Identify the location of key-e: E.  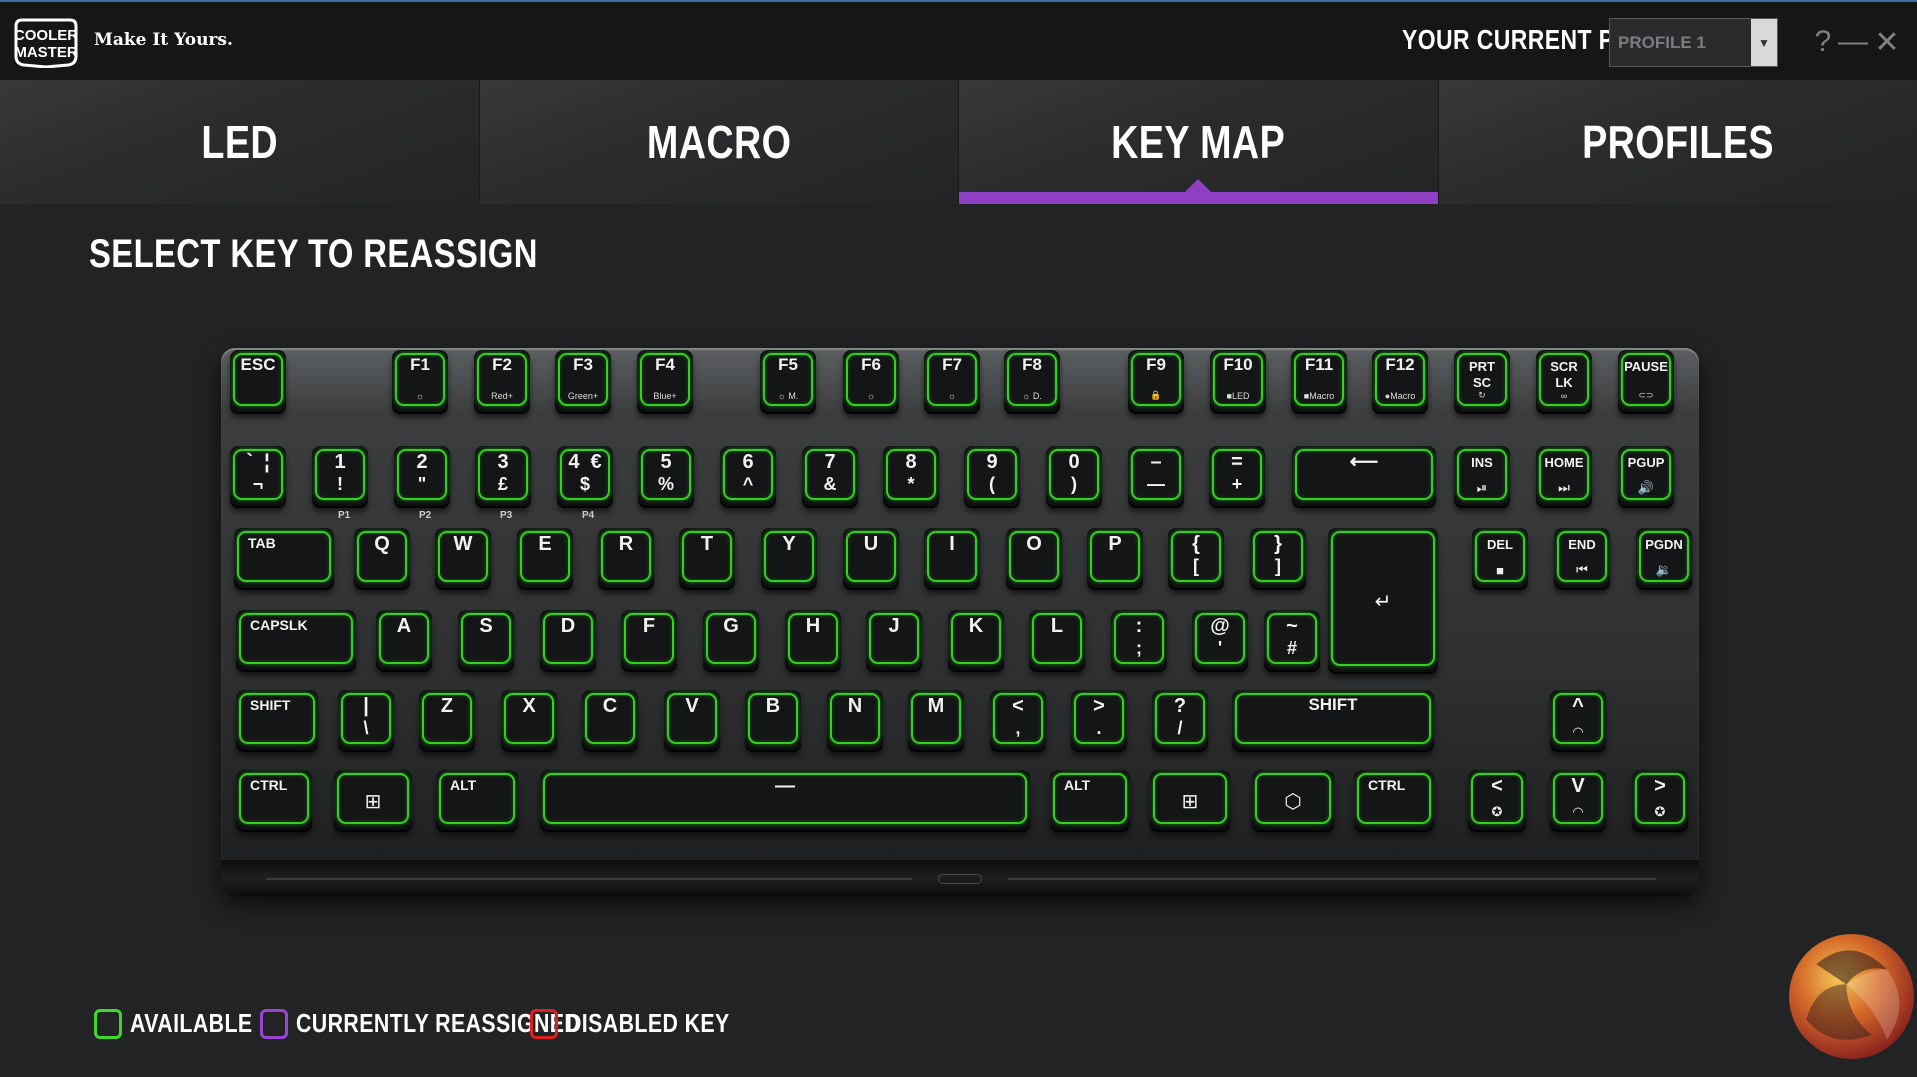
(545, 558).